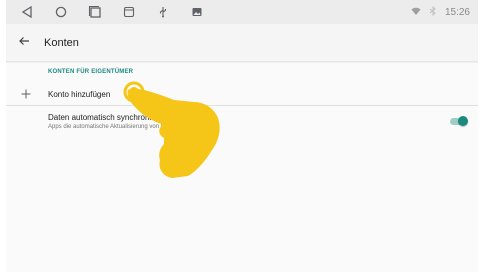 The height and width of the screenshot is (276, 484). I want to click on usb-icon, so click(163, 12).